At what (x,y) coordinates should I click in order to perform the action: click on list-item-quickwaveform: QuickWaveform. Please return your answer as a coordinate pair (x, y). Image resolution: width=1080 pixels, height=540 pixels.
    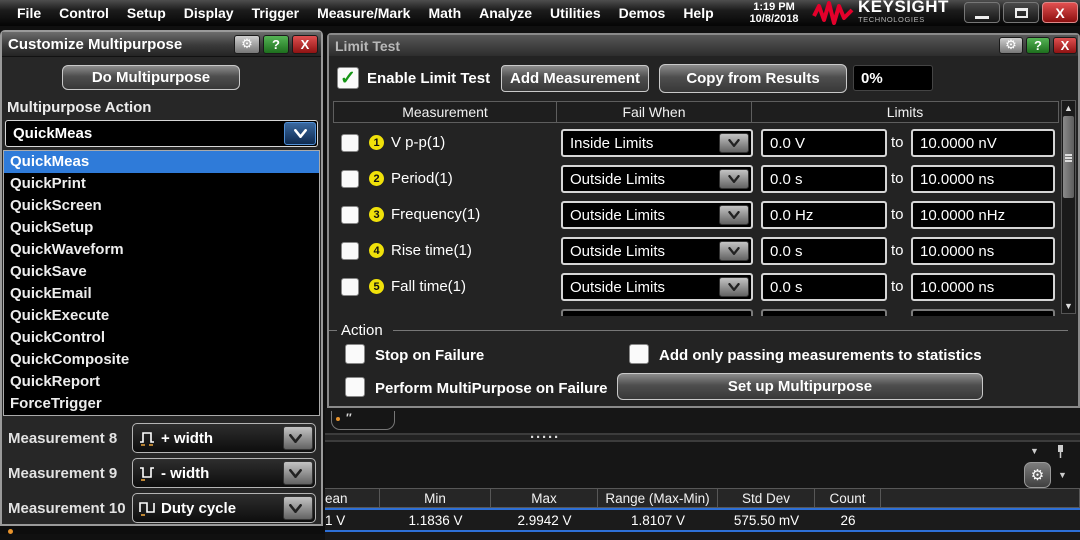
    Looking at the image, I should click on (161, 250).